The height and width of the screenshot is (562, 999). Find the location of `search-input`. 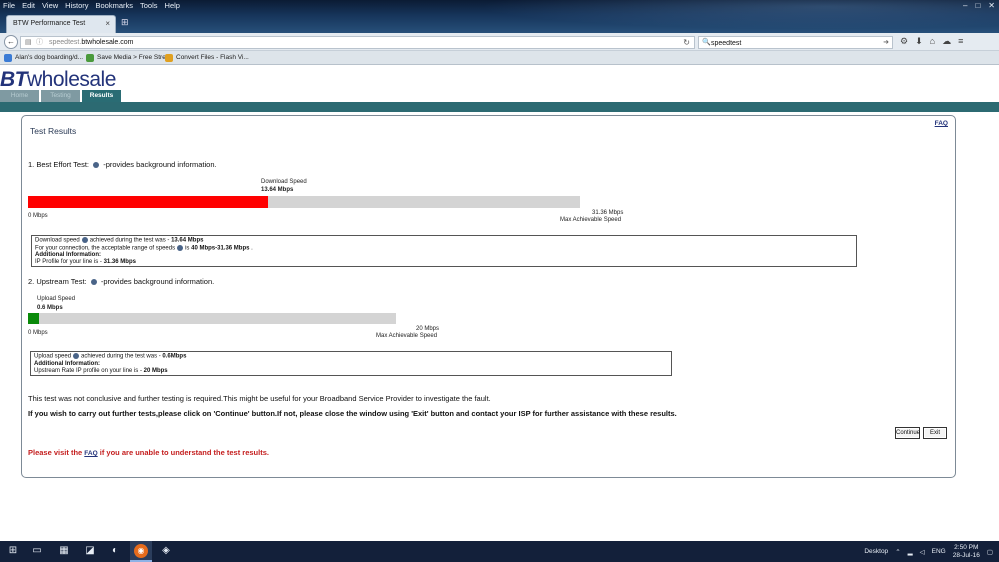

search-input is located at coordinates (791, 43).